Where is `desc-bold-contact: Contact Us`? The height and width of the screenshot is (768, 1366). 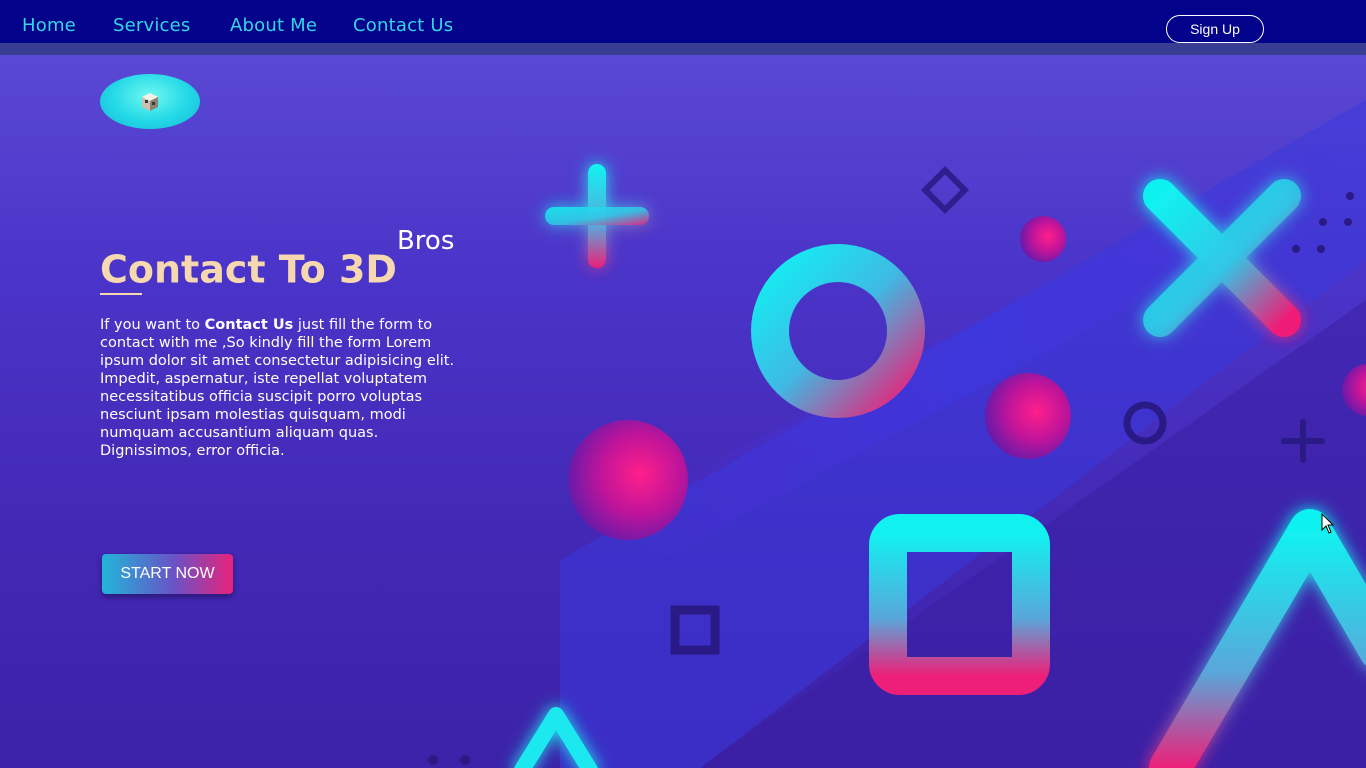 desc-bold-contact: Contact Us is located at coordinates (249, 325).